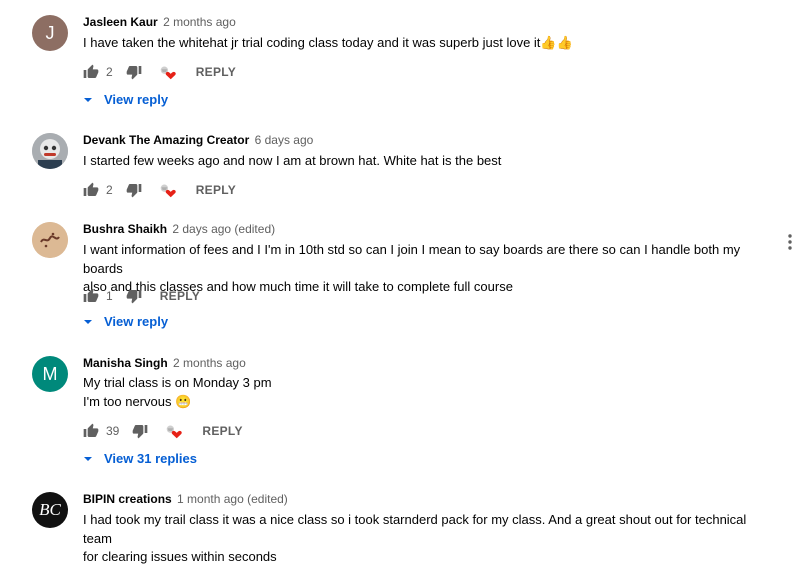  I want to click on avatar: BC, so click(50, 510).